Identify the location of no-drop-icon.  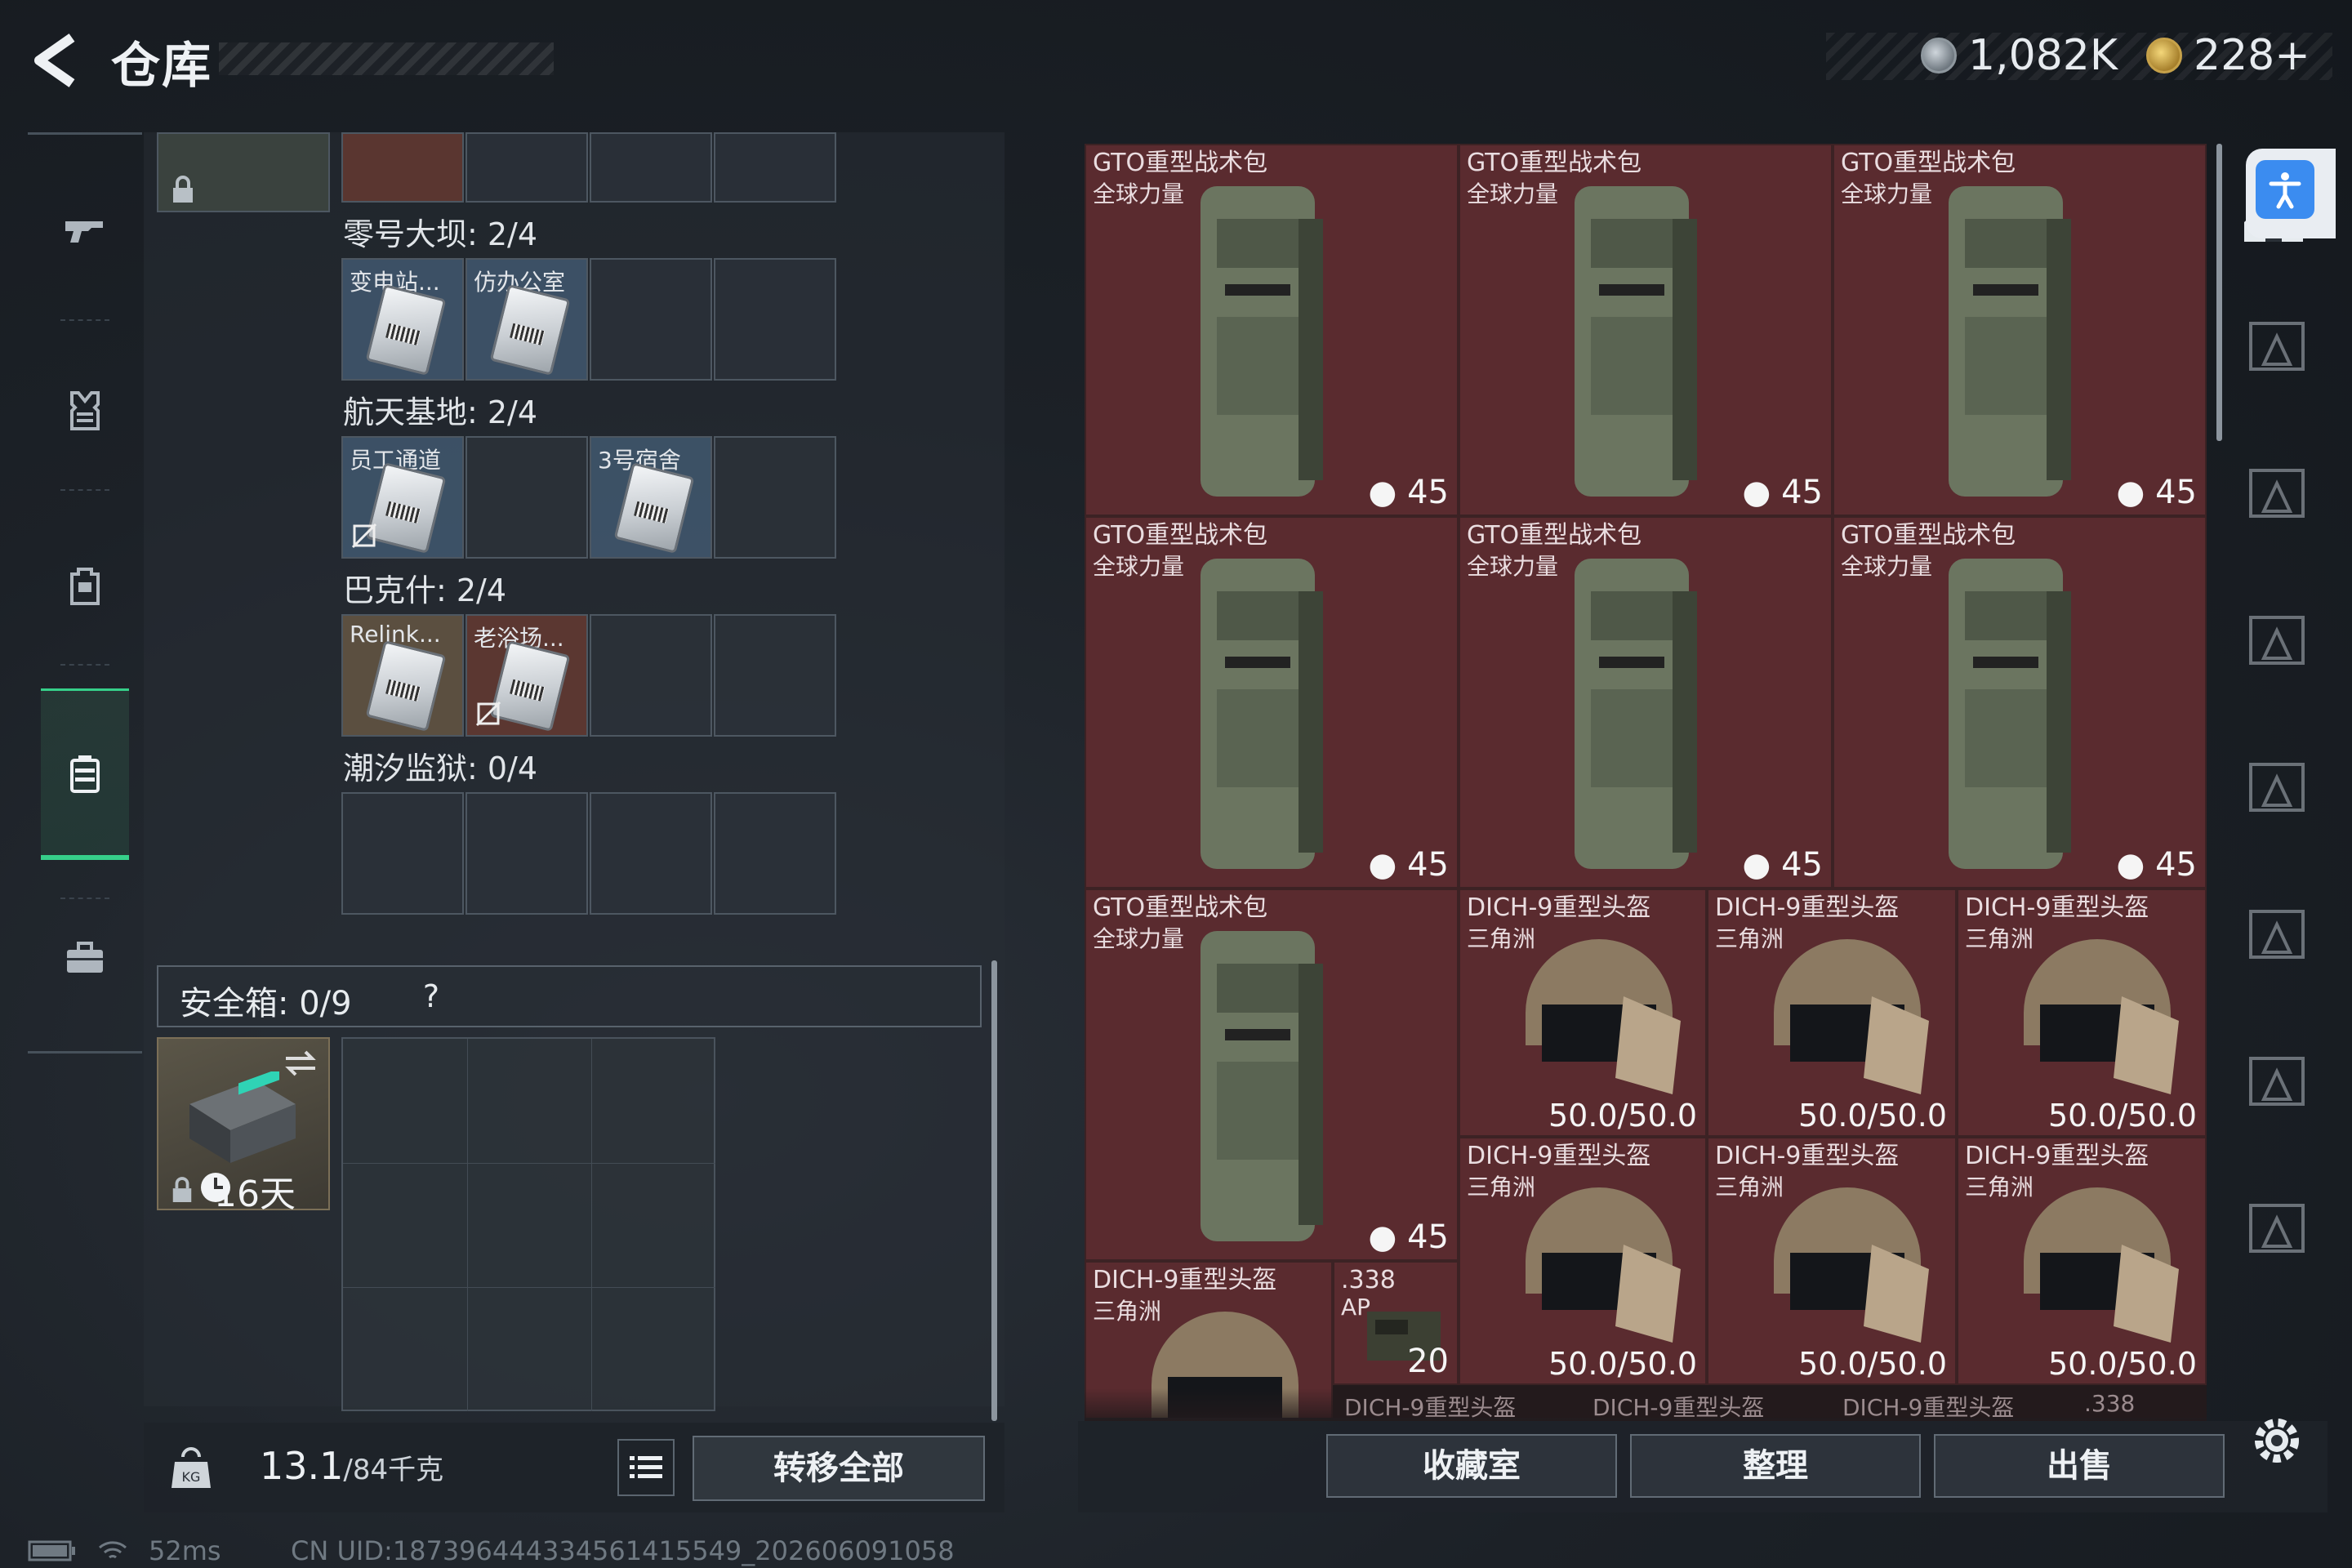
(364, 536).